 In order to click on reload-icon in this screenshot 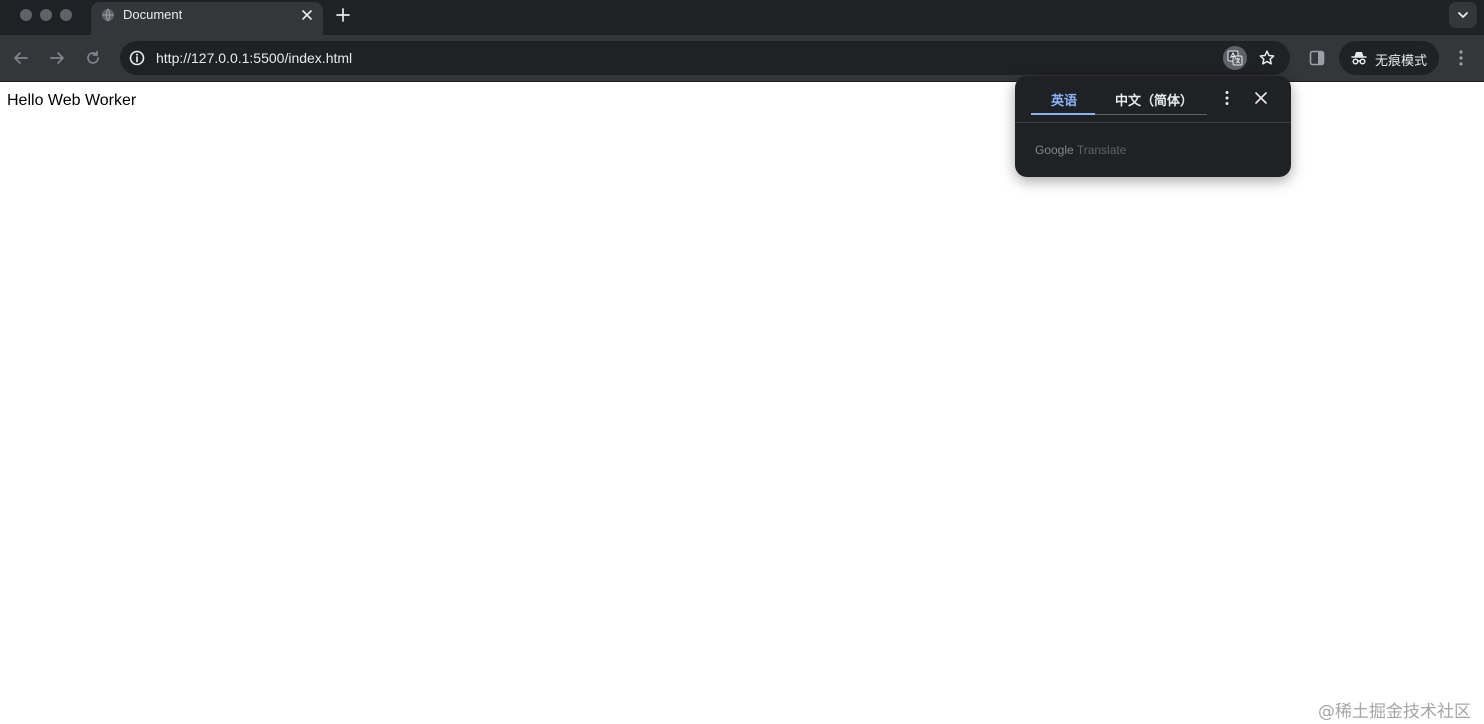, I will do `click(93, 58)`.